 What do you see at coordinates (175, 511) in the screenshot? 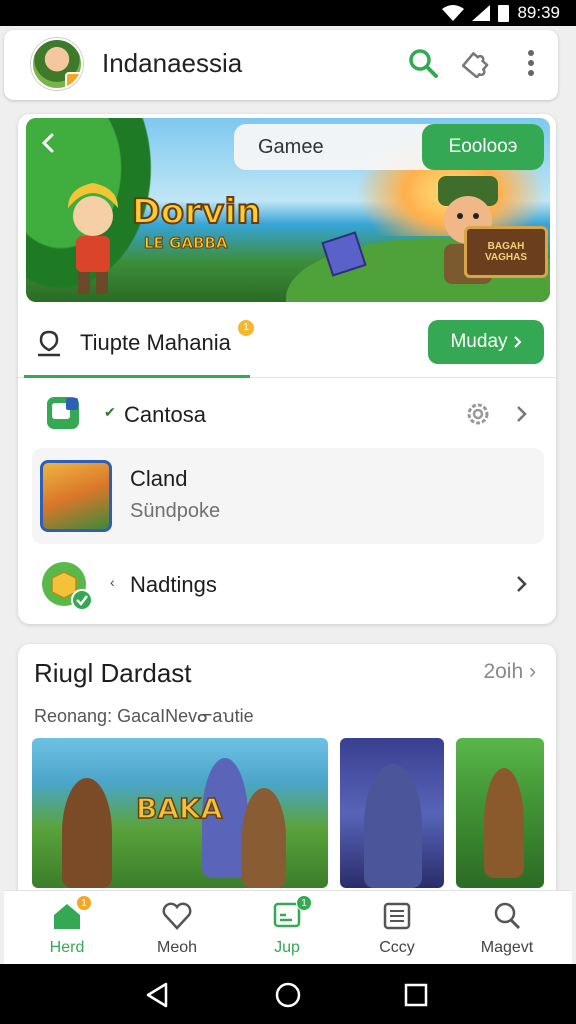
I see `game-subtitle: Sündpoke` at bounding box center [175, 511].